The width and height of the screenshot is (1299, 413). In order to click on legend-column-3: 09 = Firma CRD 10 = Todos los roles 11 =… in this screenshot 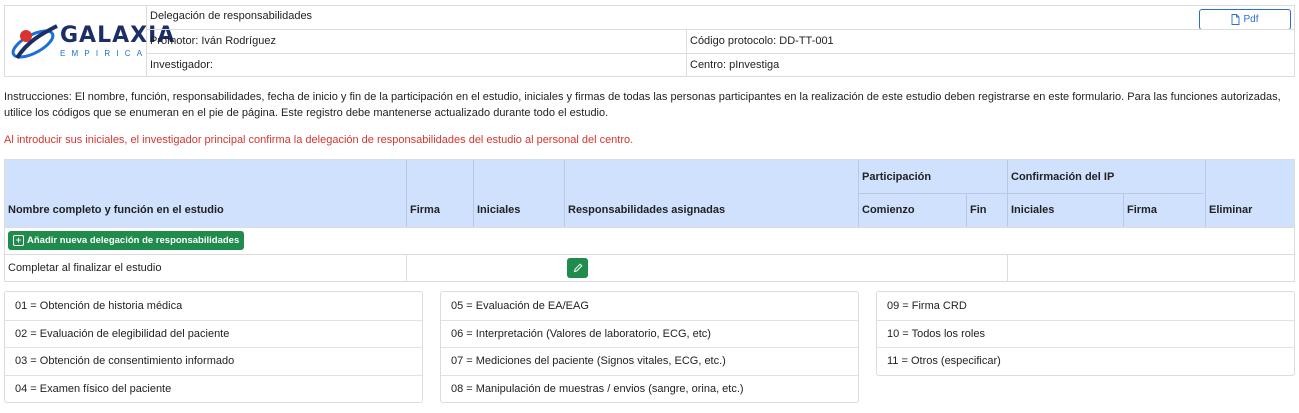, I will do `click(1085, 333)`.